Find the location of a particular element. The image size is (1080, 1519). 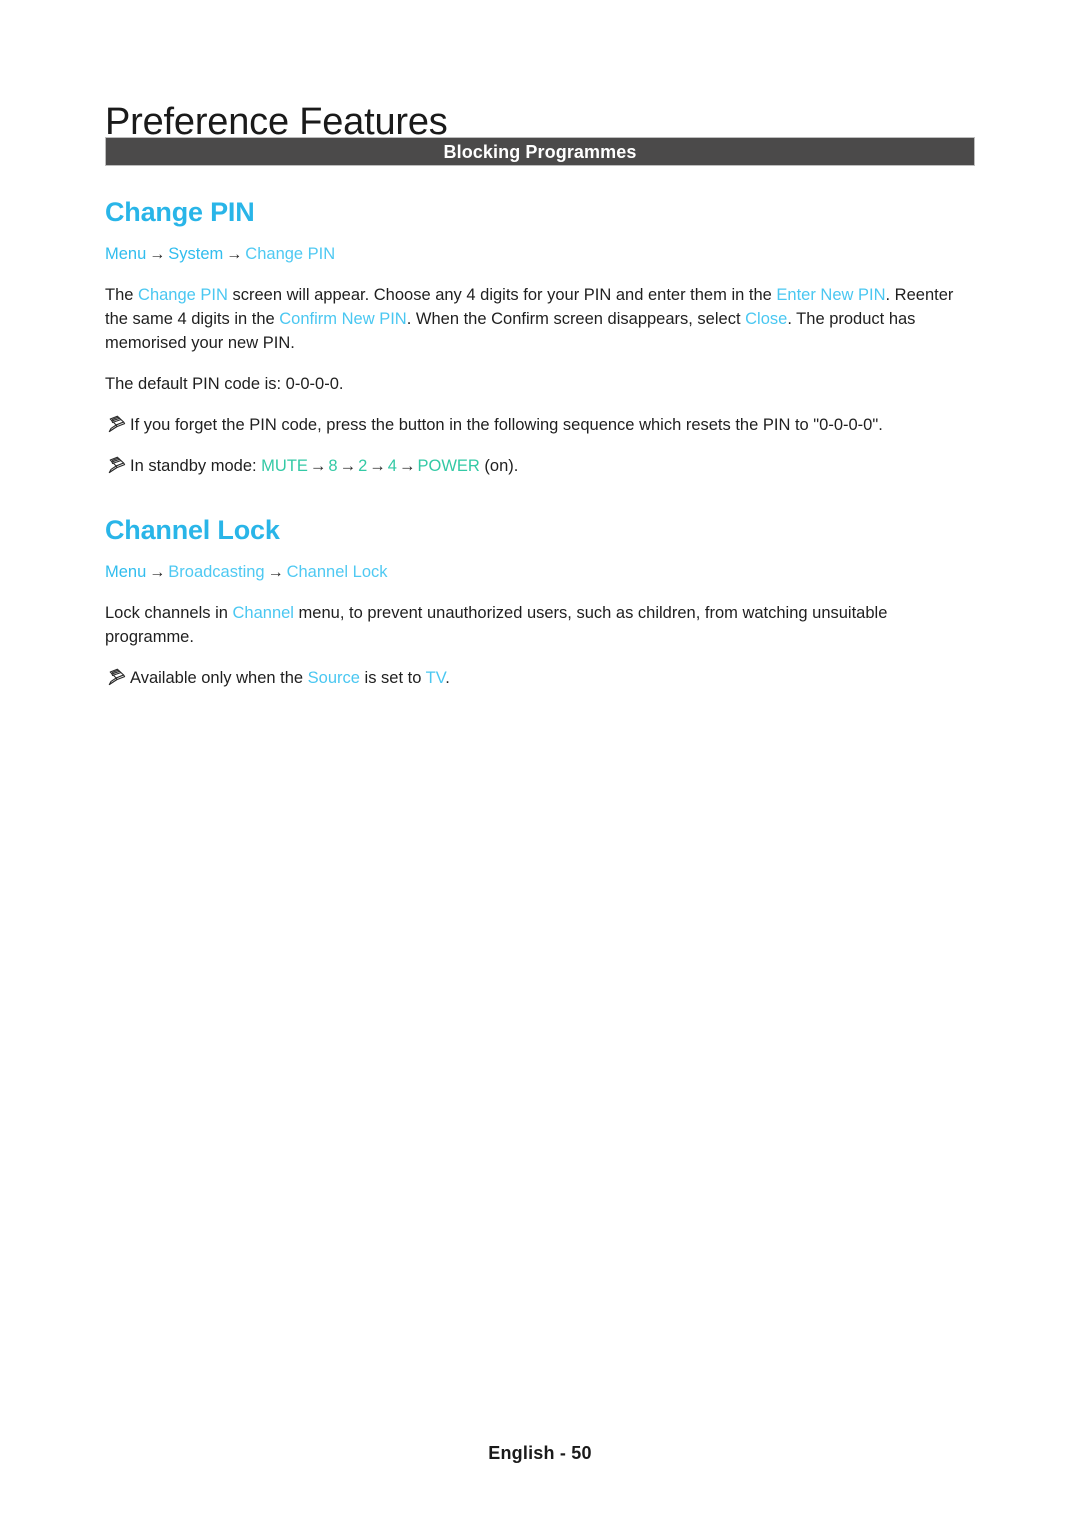

note-text-prefix: In standby mode: is located at coordinates (196, 466).